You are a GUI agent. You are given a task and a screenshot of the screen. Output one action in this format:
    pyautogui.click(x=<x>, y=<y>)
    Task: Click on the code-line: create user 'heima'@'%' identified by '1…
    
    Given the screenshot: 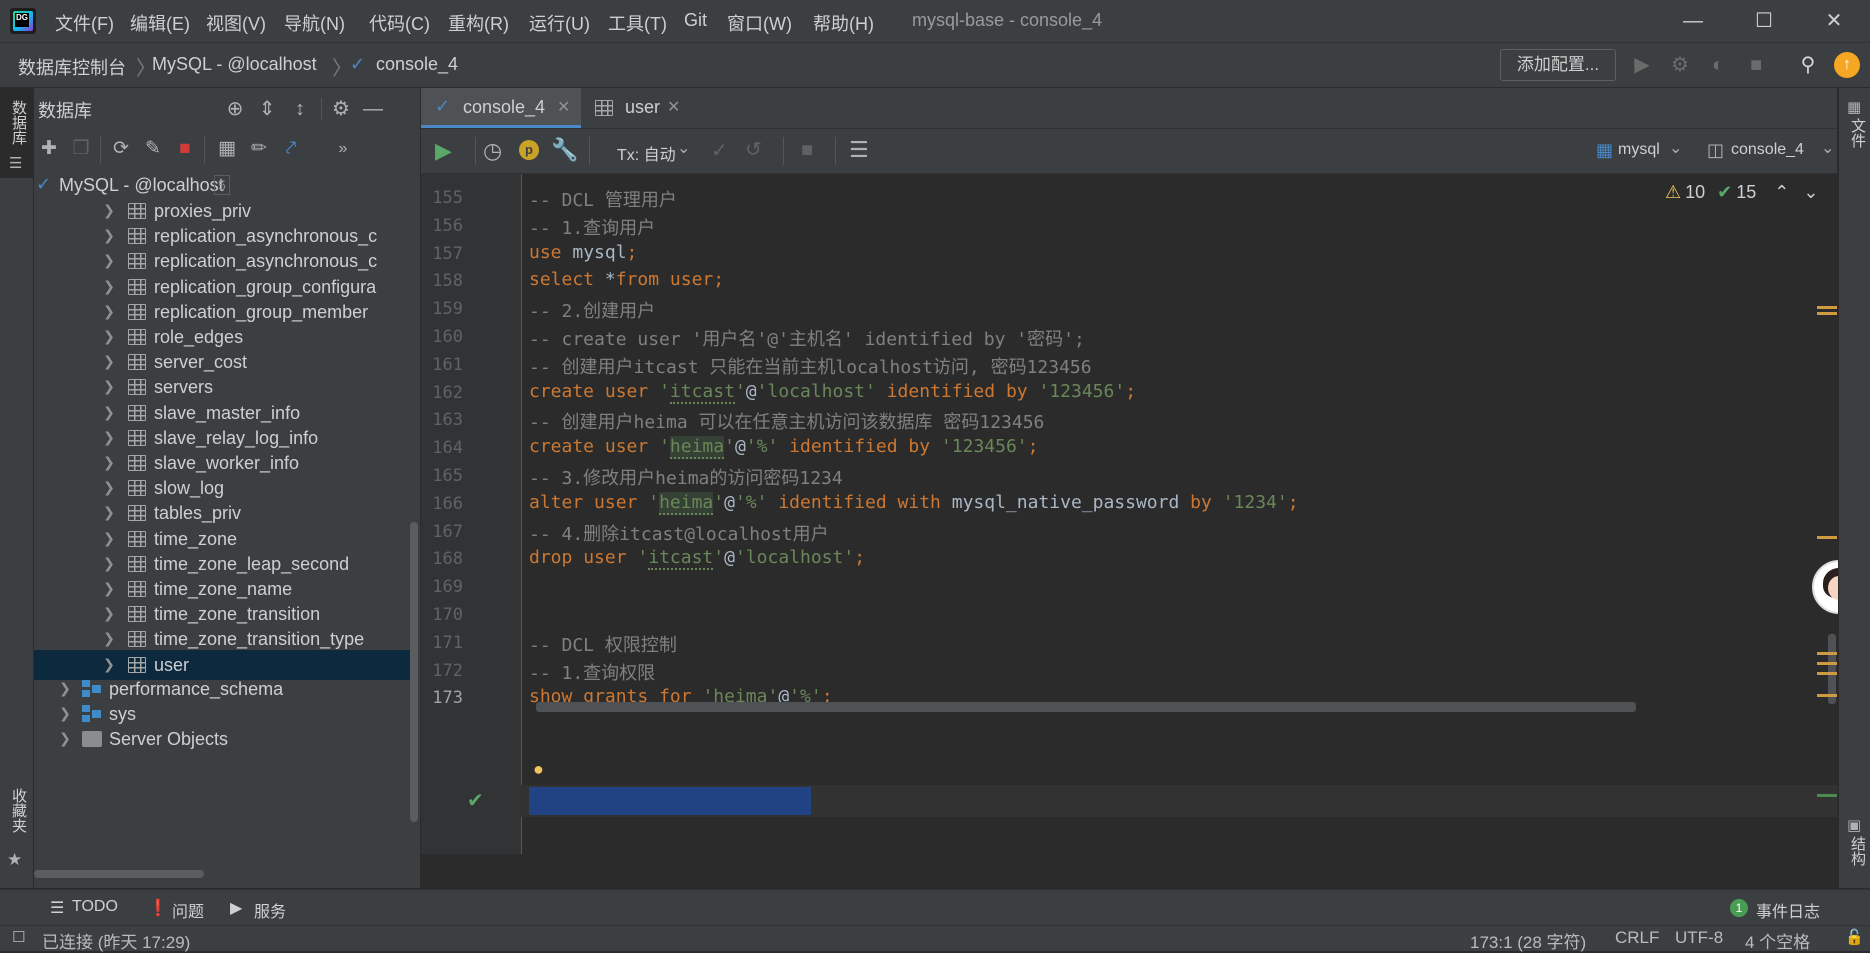 What is the action you would take?
    pyautogui.click(x=783, y=448)
    